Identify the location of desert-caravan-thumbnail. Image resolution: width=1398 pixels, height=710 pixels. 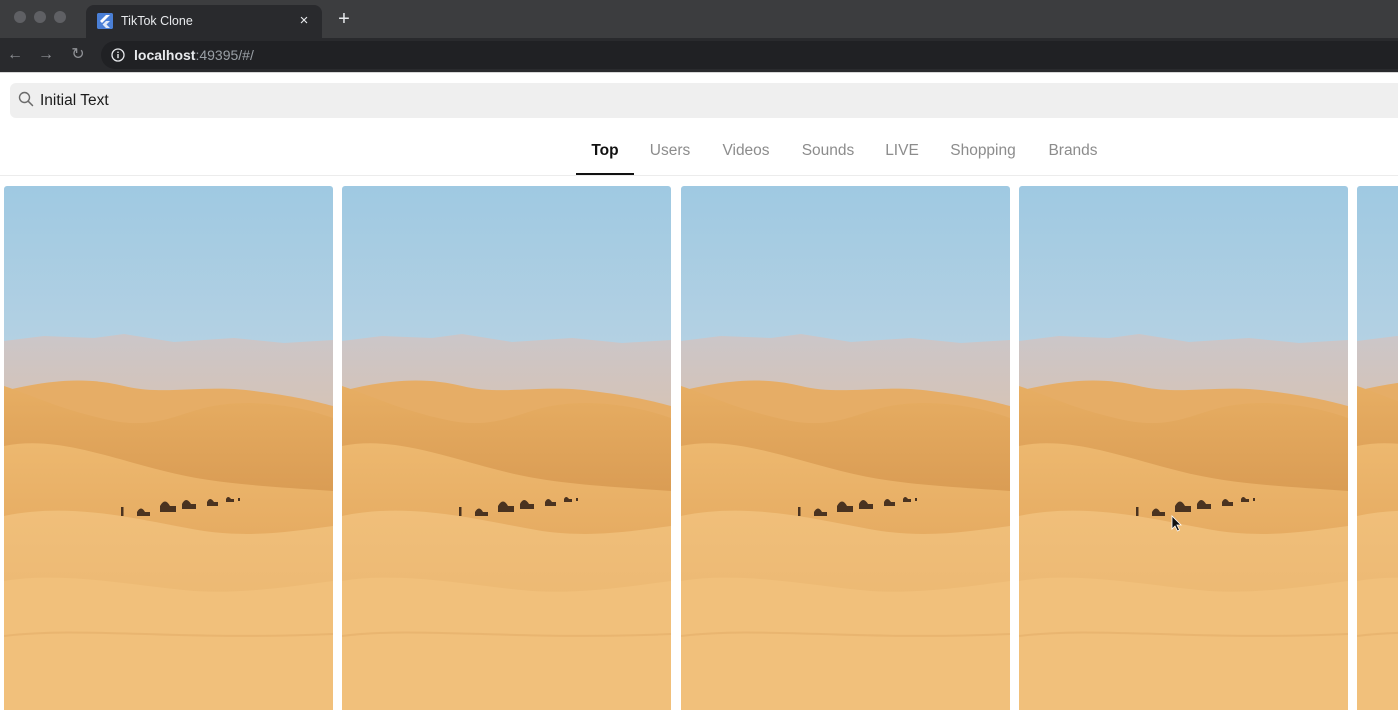
(1377, 448).